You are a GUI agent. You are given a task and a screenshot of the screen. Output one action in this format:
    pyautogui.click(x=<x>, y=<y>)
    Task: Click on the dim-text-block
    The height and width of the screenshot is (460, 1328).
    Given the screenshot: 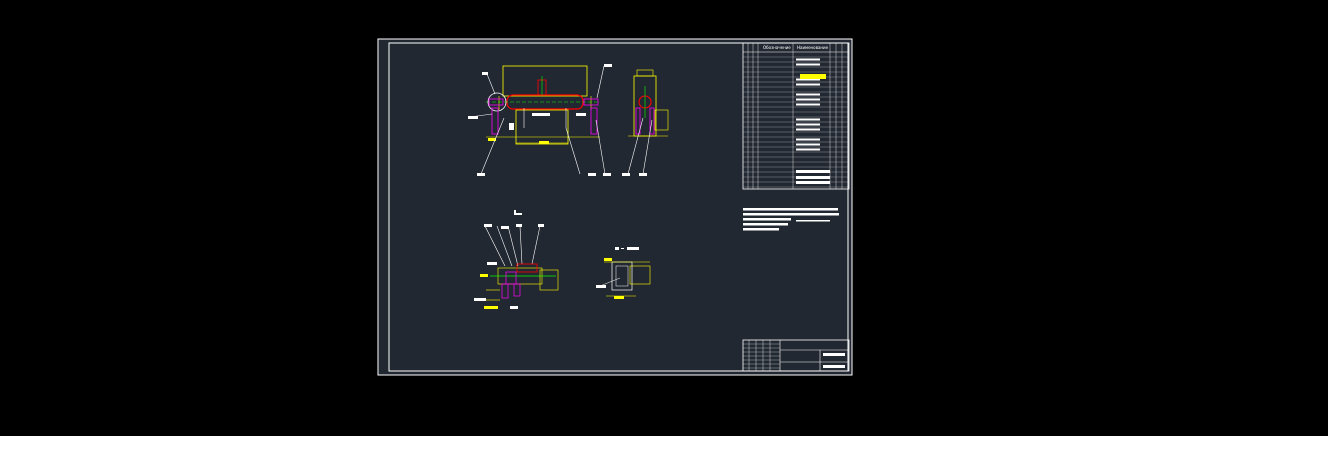 What is the action you would take?
    pyautogui.click(x=541, y=114)
    